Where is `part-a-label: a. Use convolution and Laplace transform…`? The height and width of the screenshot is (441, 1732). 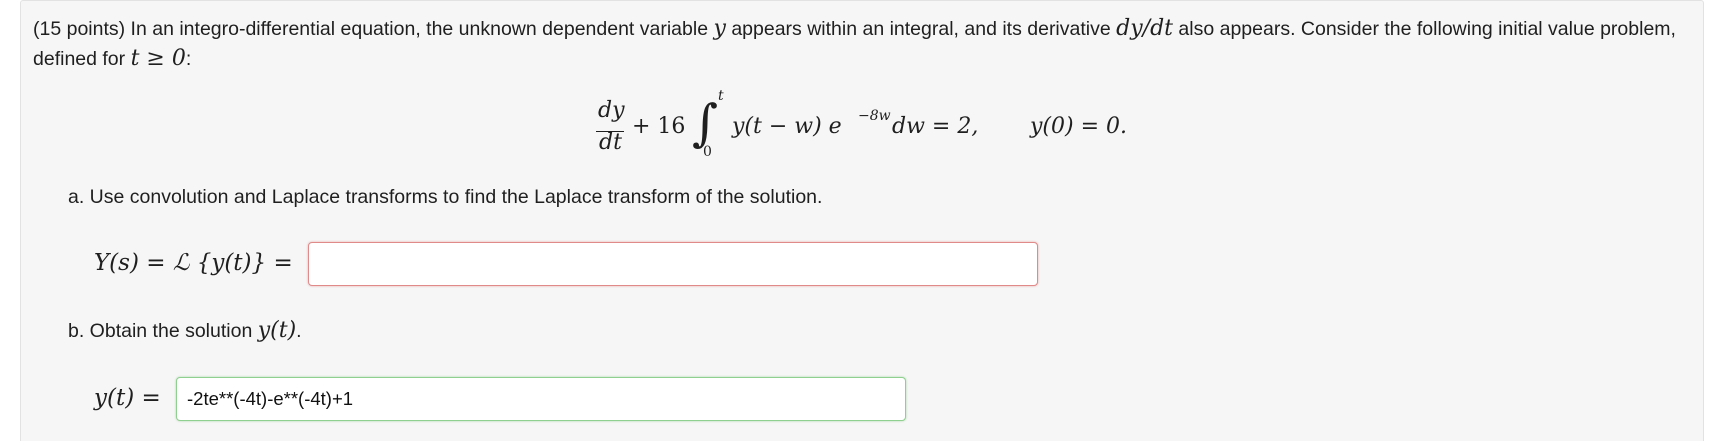 part-a-label: a. Use convolution and Laplace transform… is located at coordinates (445, 197).